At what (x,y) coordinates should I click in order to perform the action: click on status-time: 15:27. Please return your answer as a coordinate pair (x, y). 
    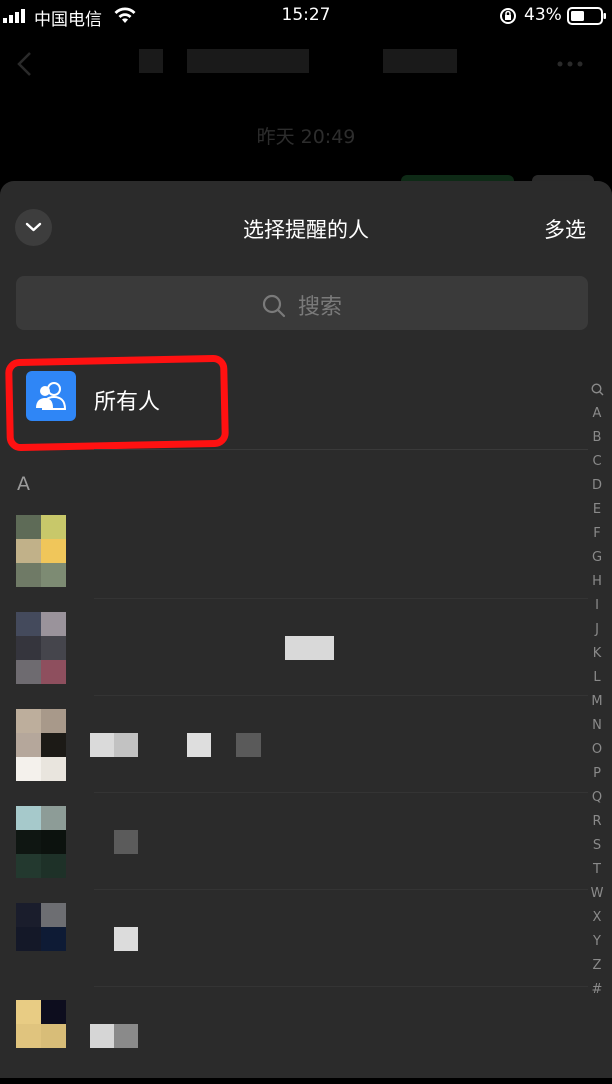
    Looking at the image, I should click on (306, 15).